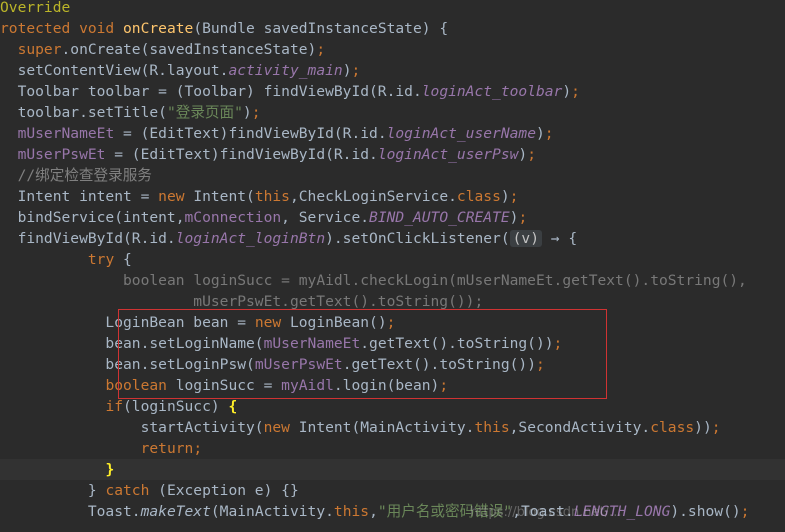  What do you see at coordinates (285, 70) in the screenshot?
I see `code-token: activity_main` at bounding box center [285, 70].